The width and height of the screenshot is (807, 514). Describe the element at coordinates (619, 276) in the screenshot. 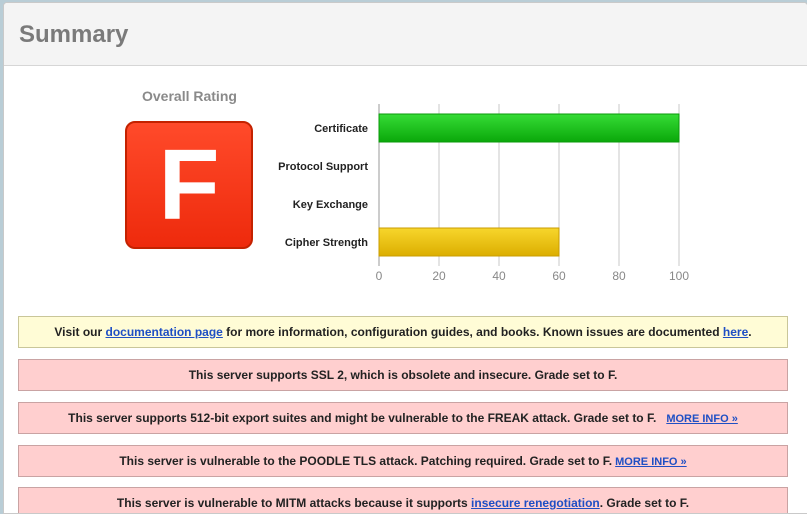

I see `x-tick-label: 80` at that location.